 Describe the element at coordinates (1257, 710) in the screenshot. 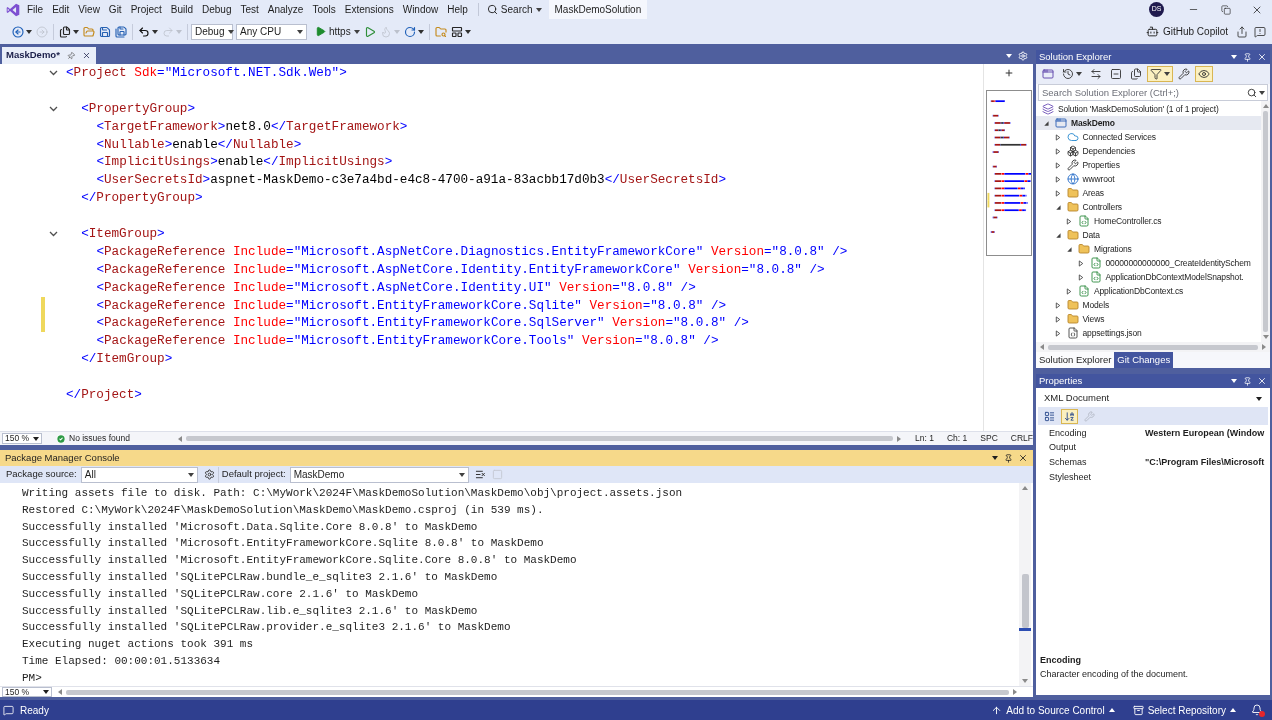

I see `notification-bell-icon` at that location.